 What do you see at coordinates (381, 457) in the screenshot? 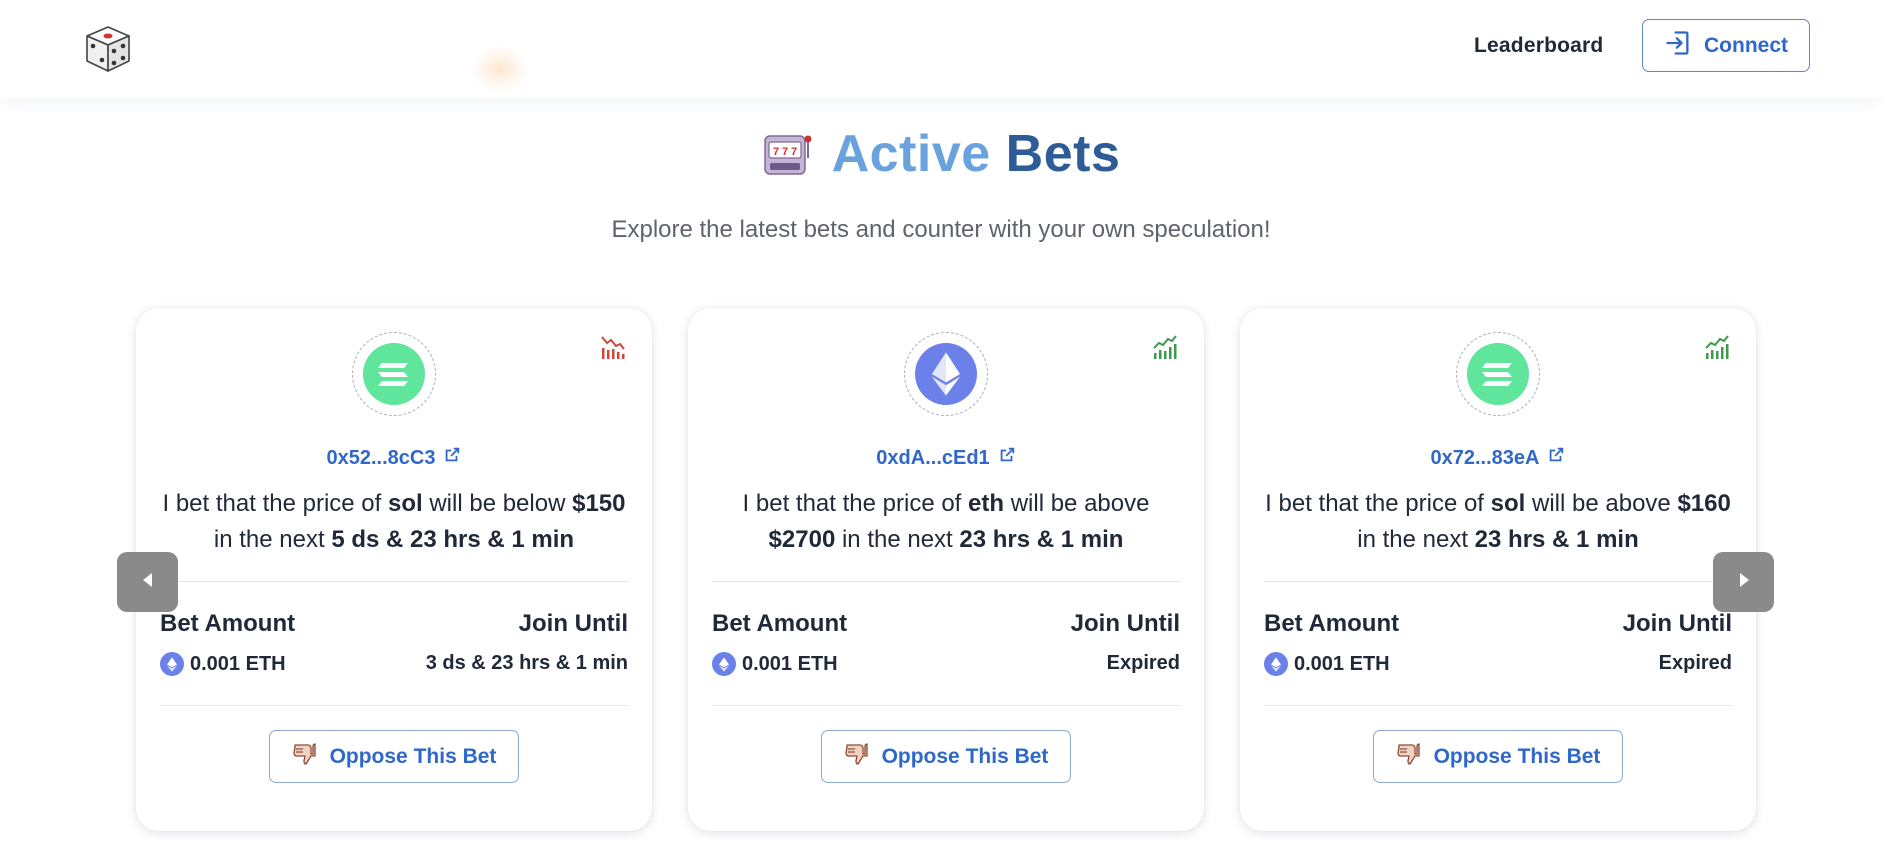
I see `address-text: 0x52...8cC3` at bounding box center [381, 457].